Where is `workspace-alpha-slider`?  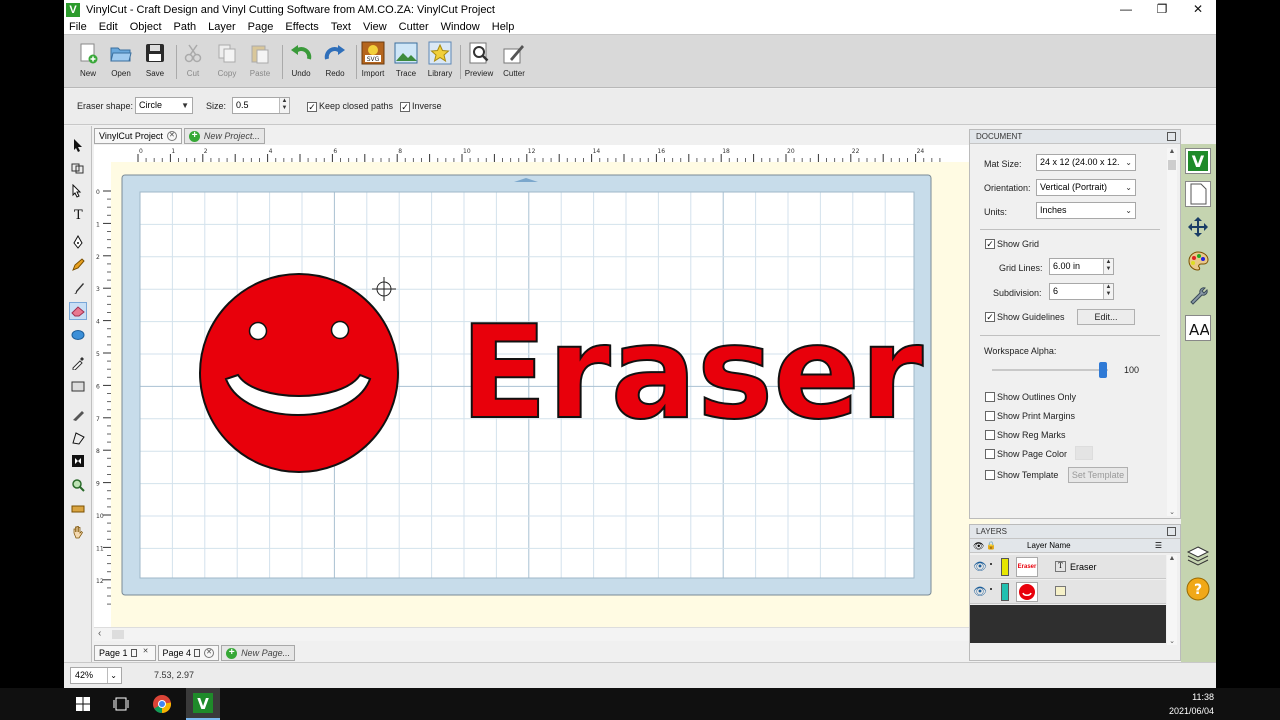 workspace-alpha-slider is located at coordinates (1050, 370).